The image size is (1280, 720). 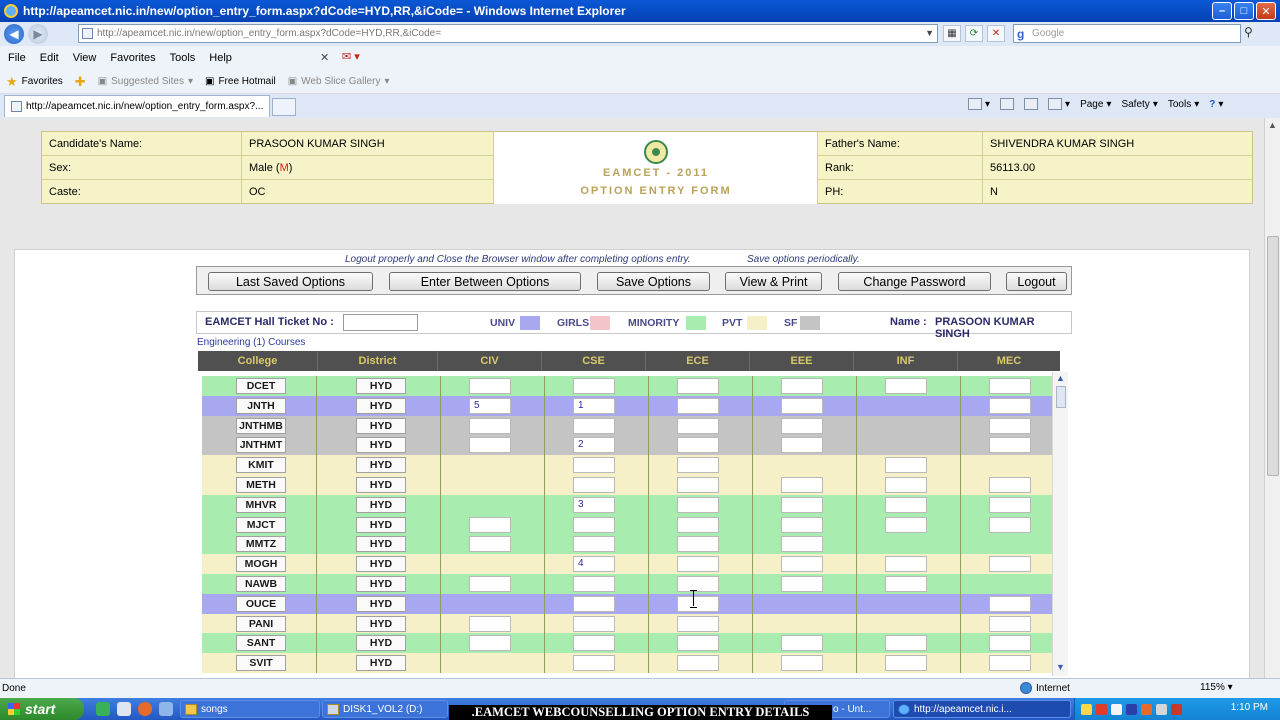 I want to click on option-input-cse: 2, so click(x=594, y=445).